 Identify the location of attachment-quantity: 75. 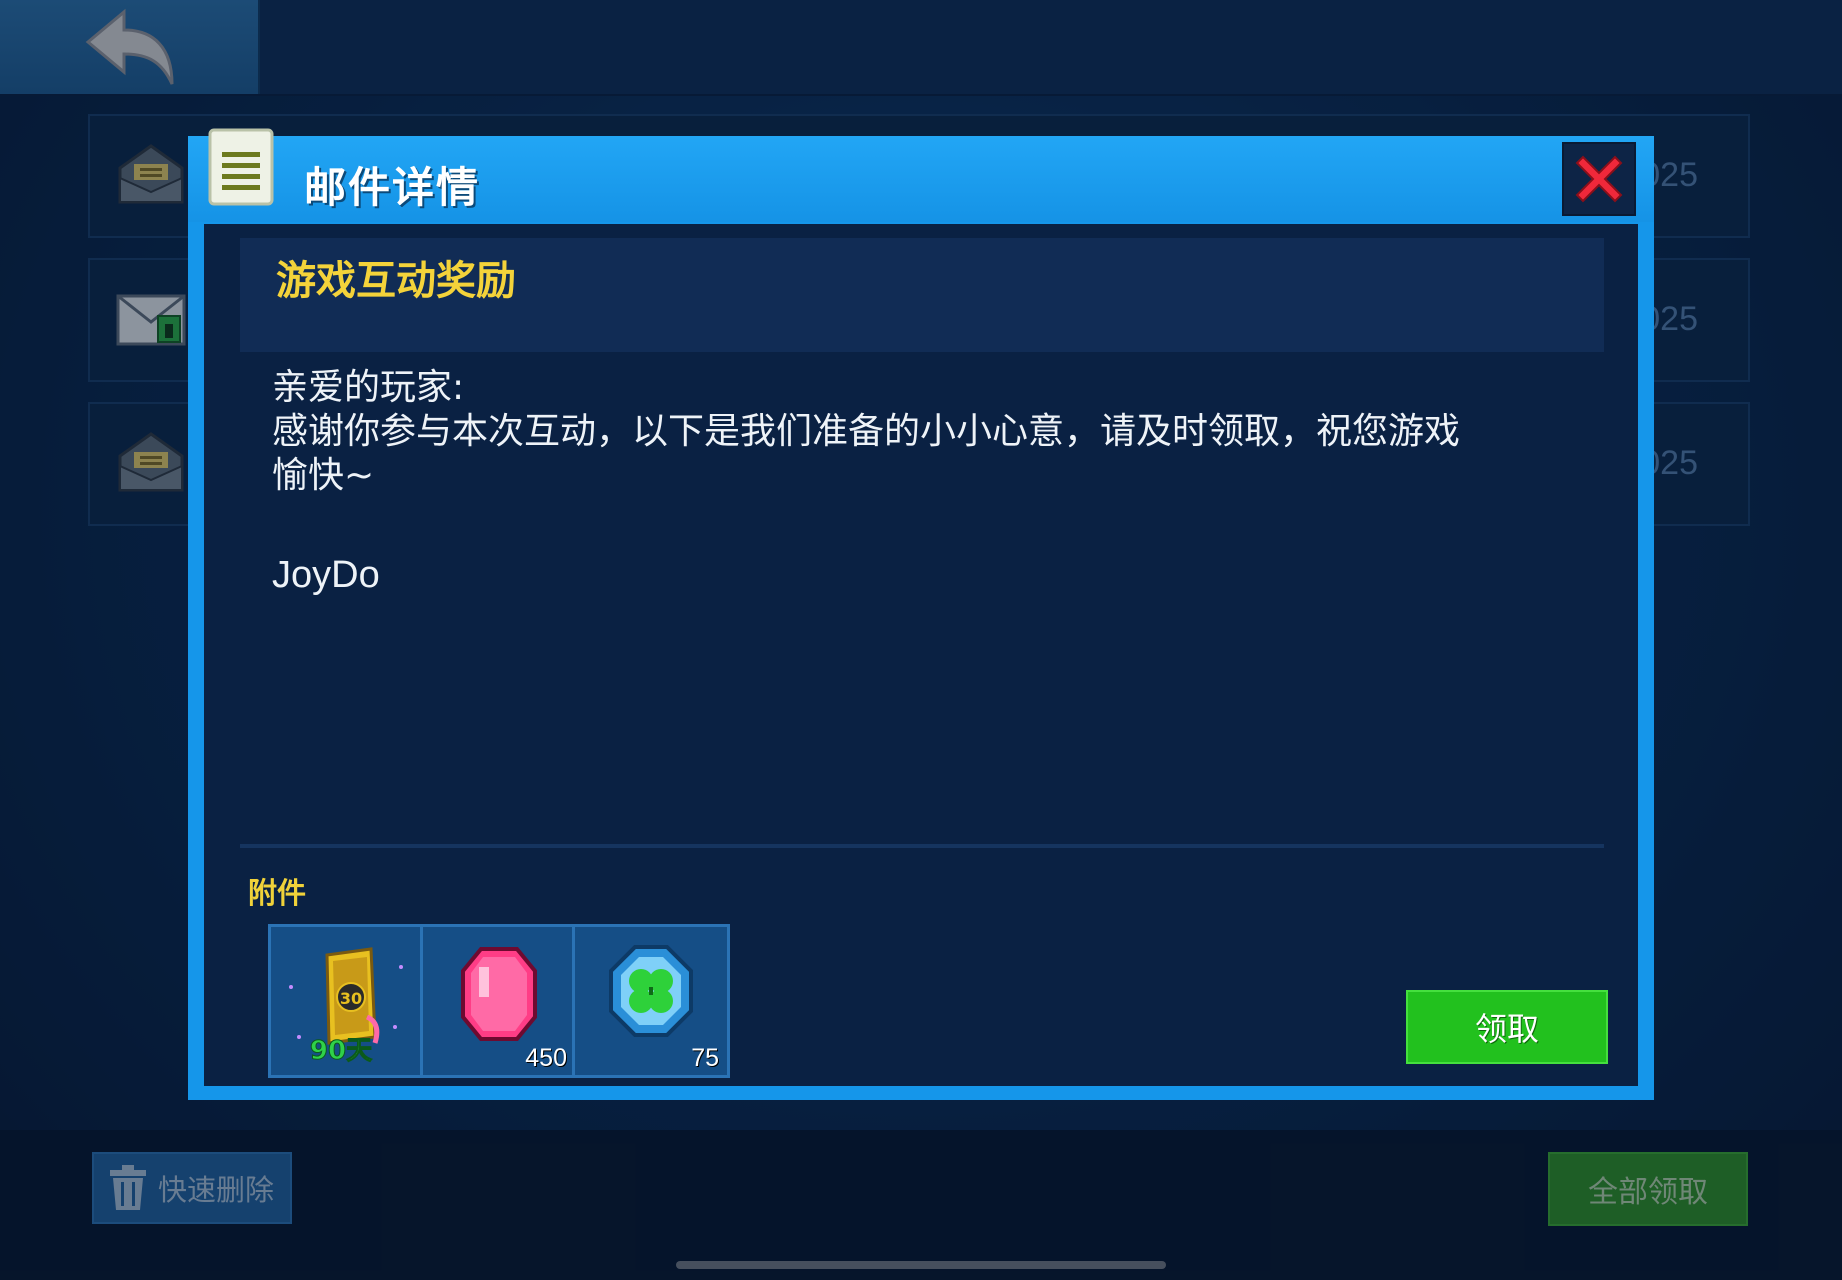
(705, 1058).